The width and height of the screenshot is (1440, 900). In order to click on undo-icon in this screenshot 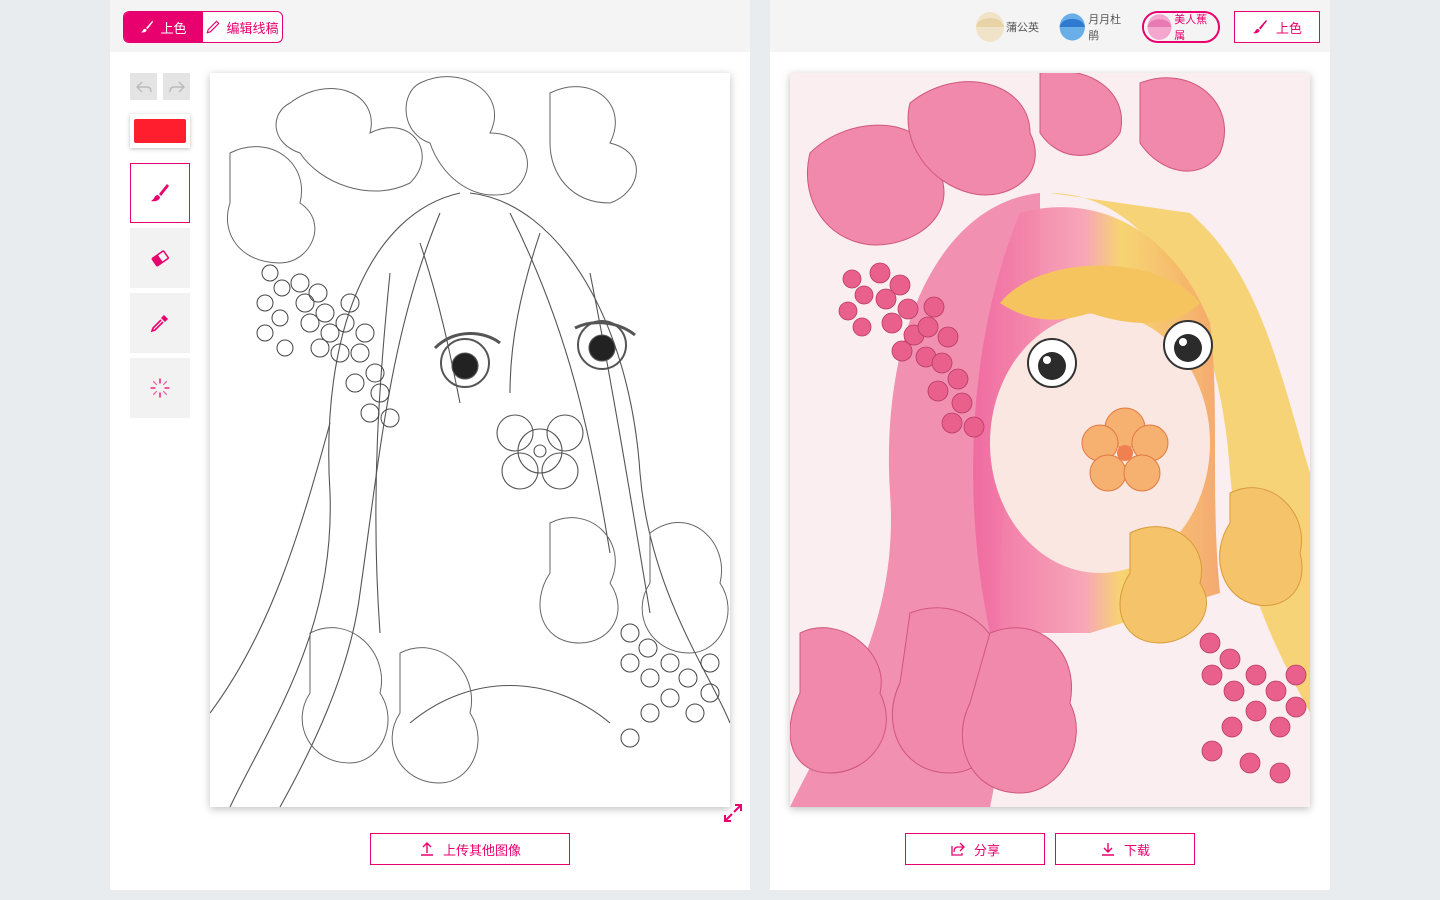, I will do `click(143, 86)`.